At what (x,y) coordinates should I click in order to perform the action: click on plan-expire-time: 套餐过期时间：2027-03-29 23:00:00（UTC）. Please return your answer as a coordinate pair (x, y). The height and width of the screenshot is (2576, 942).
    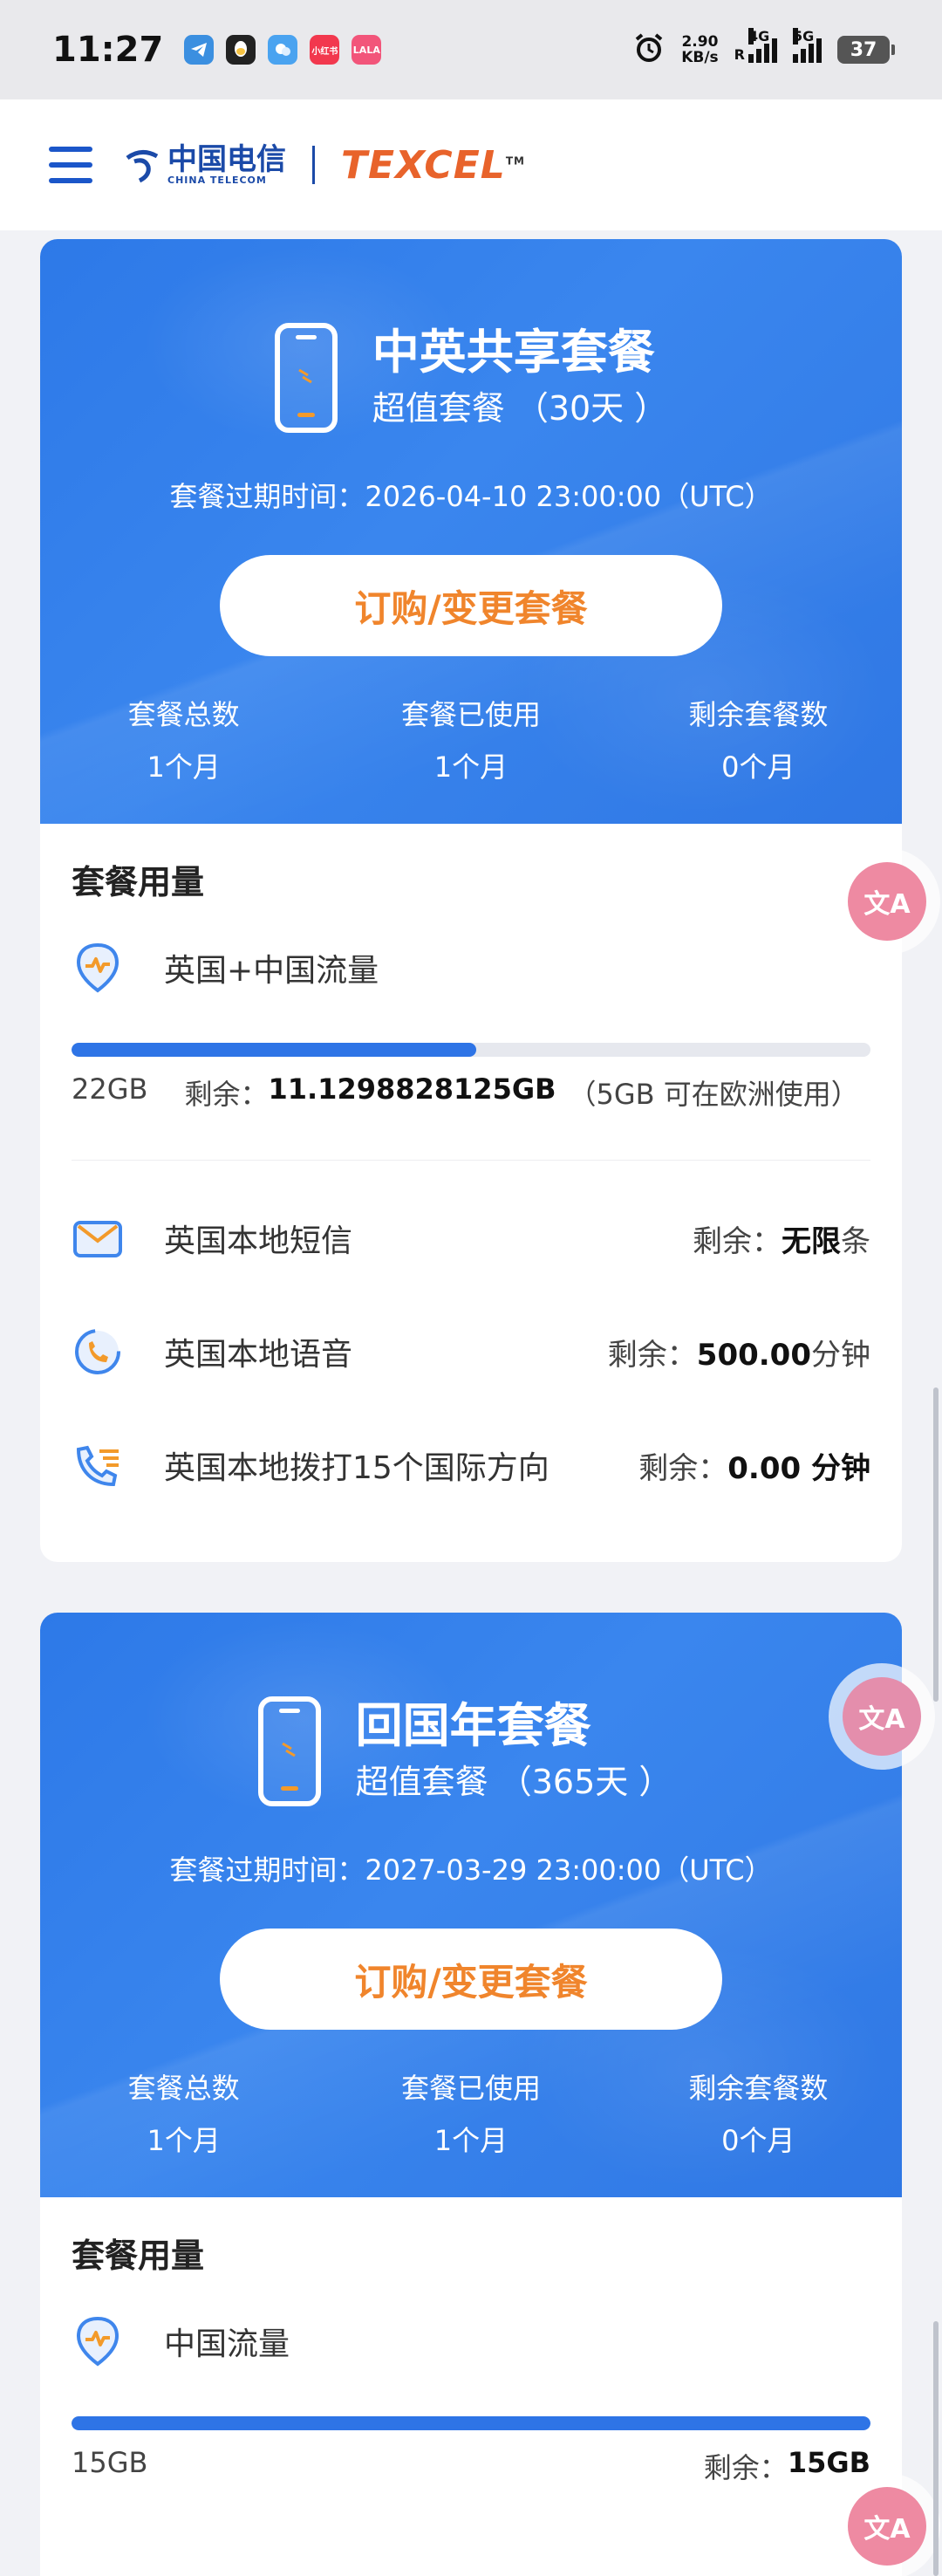
    Looking at the image, I should click on (471, 1870).